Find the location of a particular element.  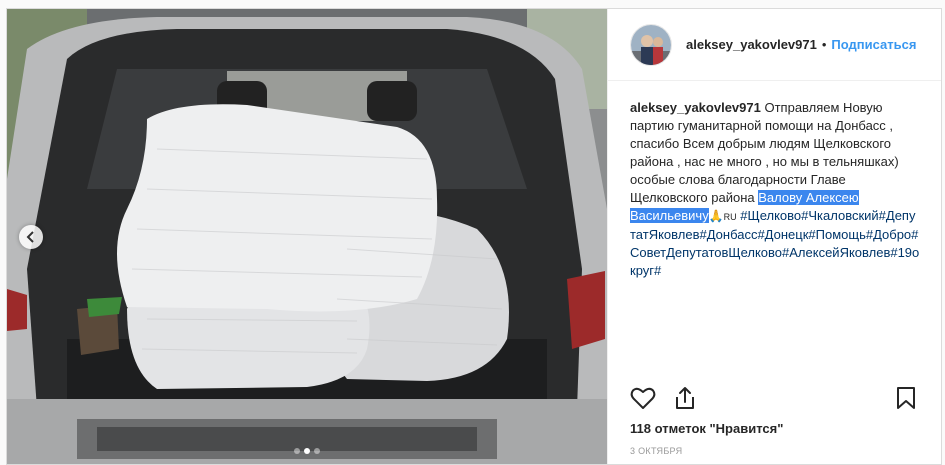

bookmark-icon is located at coordinates (906, 398).